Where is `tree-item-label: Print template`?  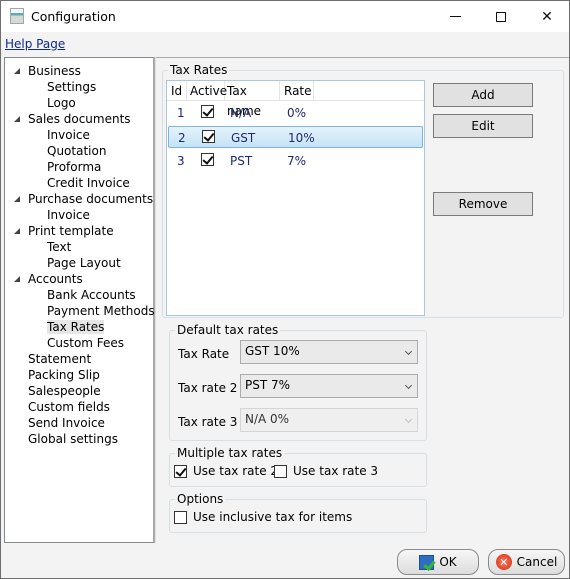
tree-item-label: Print template is located at coordinates (71, 231).